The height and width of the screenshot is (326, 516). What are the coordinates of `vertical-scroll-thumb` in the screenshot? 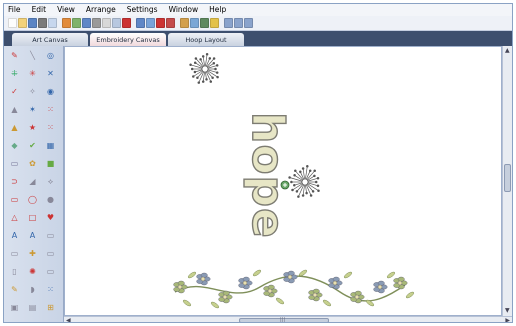 It's located at (507, 178).